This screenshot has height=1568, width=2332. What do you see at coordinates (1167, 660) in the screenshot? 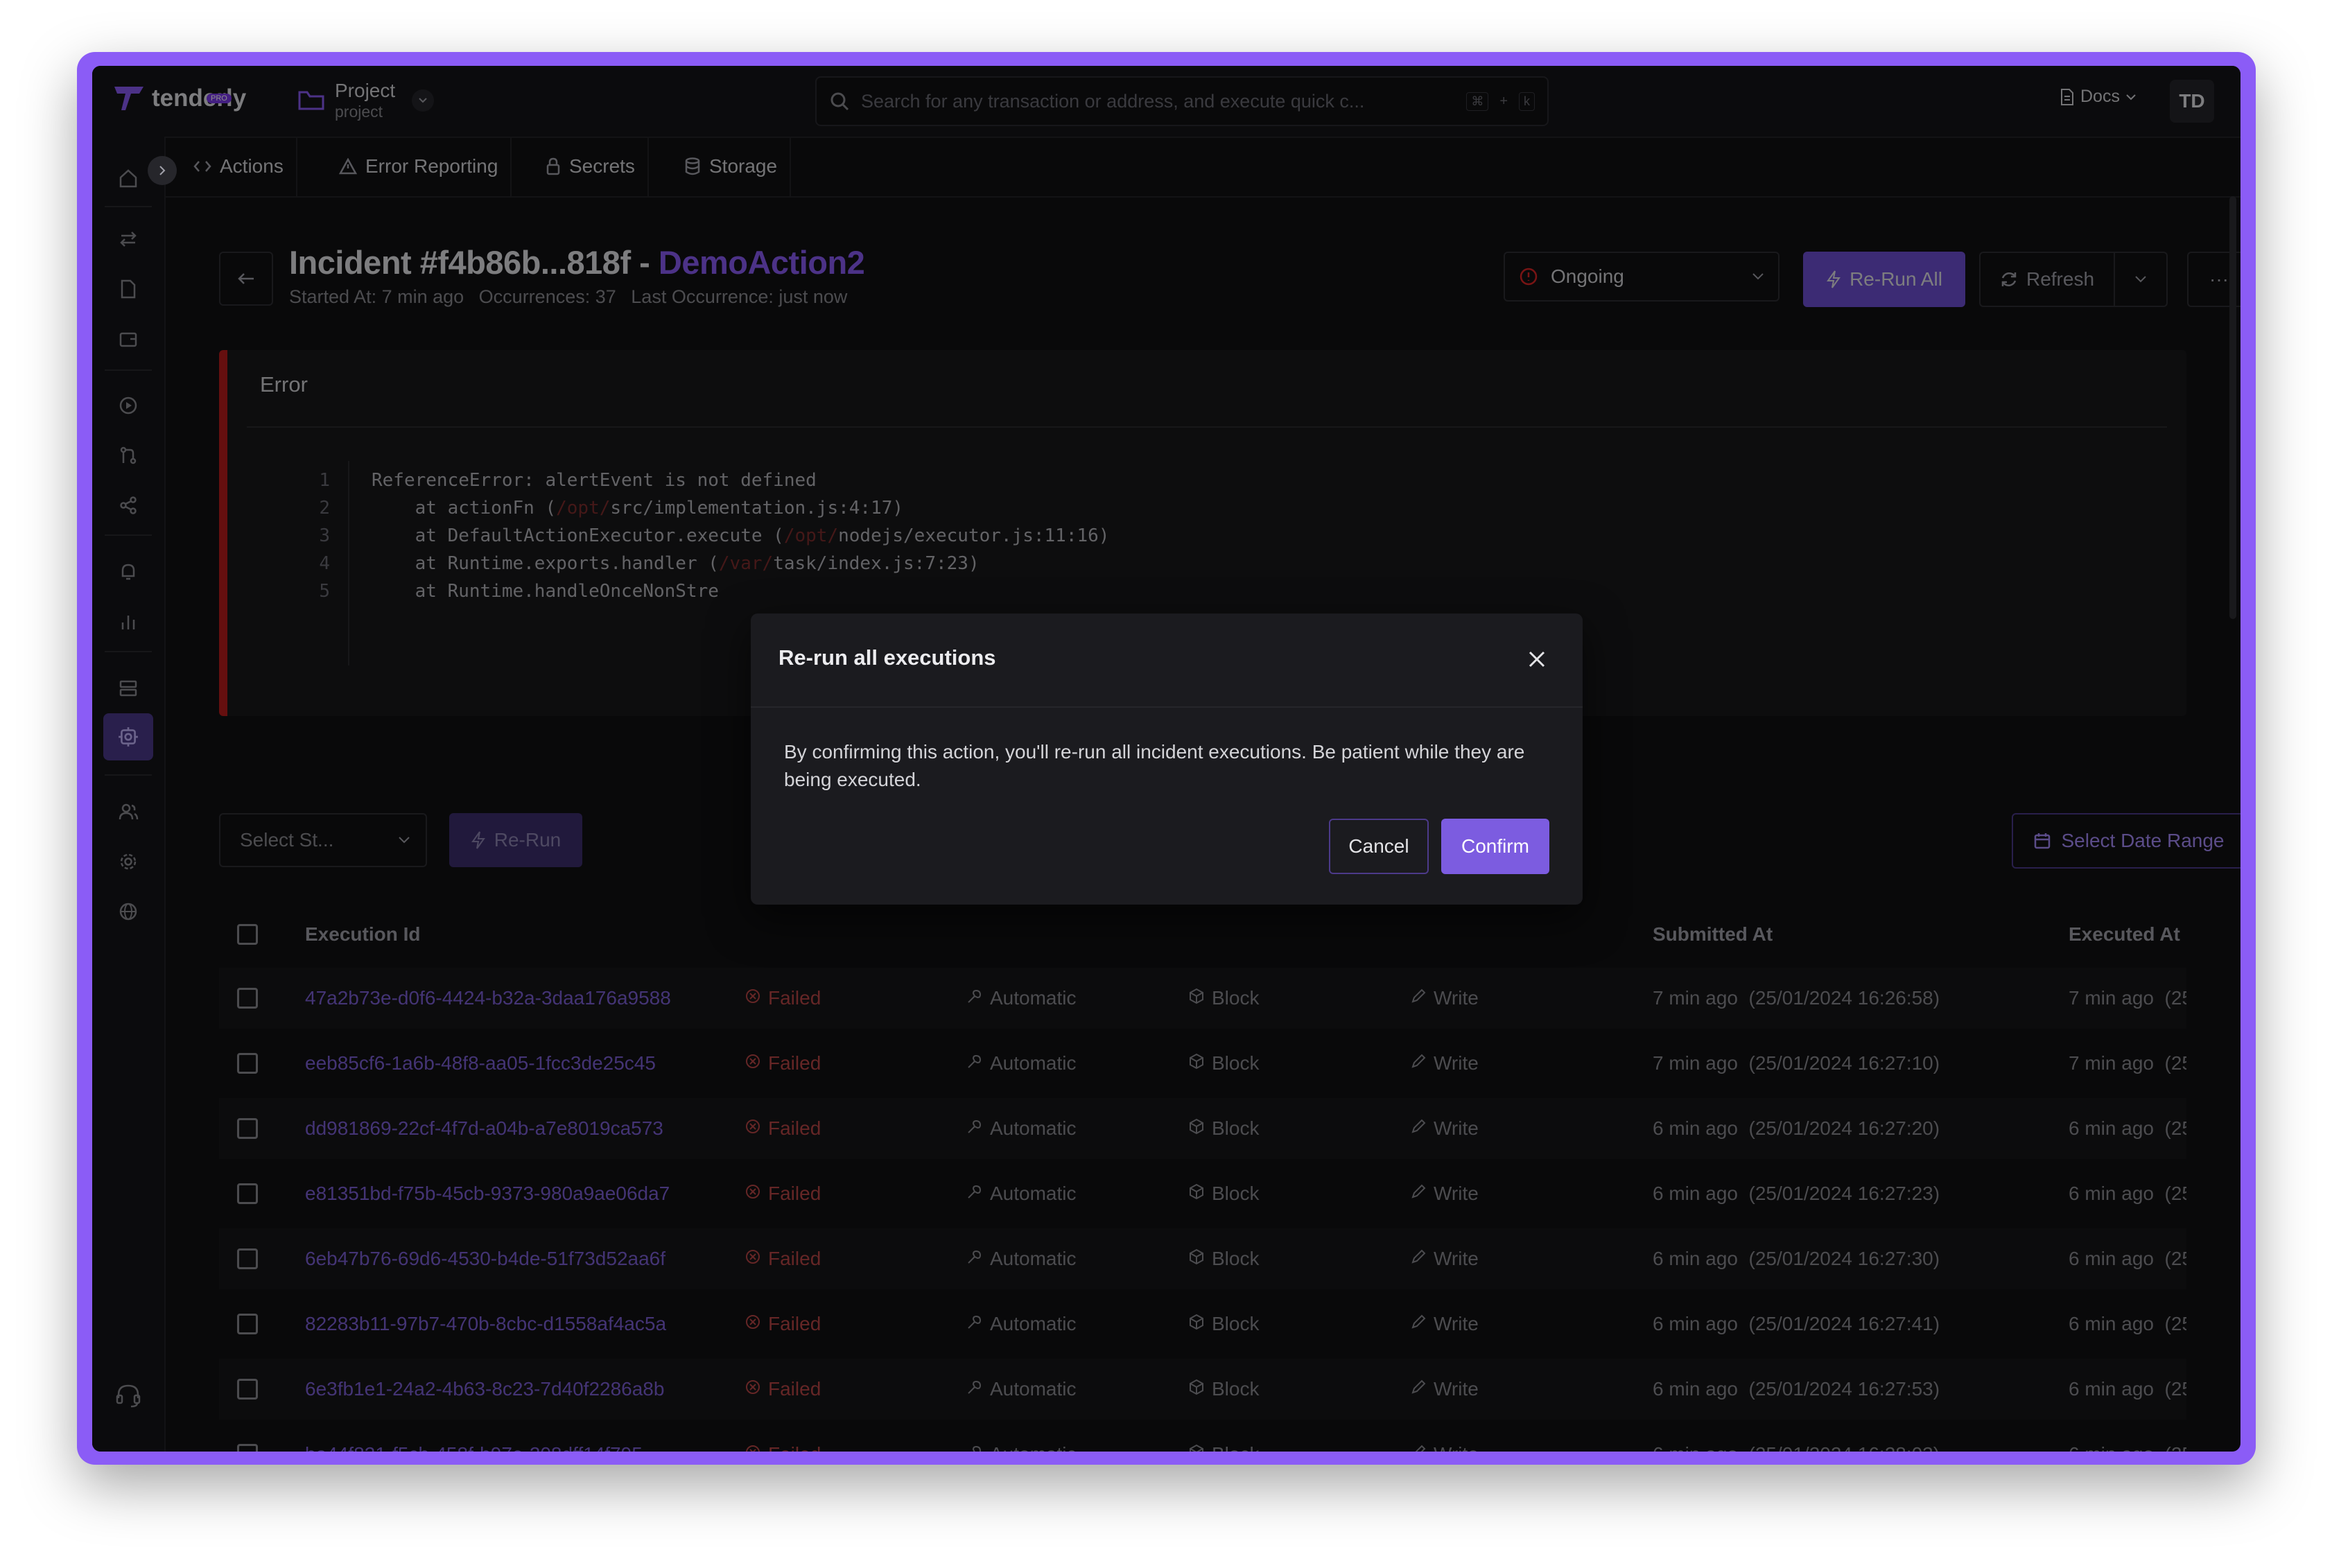
I see `dialog-header: Re-run all executions` at bounding box center [1167, 660].